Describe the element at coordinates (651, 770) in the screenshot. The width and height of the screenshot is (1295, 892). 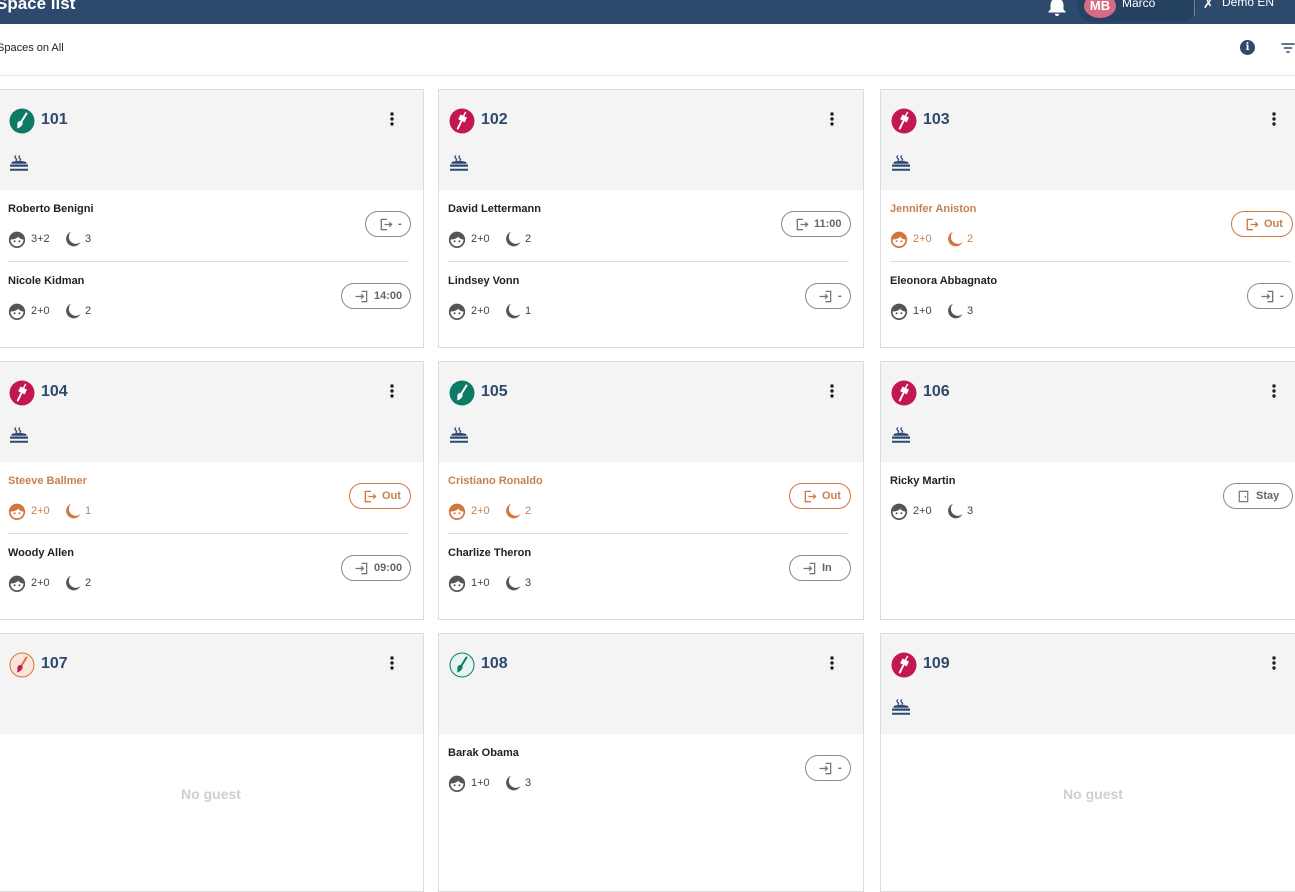
I see `guest-row: Barak Obama 1+0 3 -` at that location.